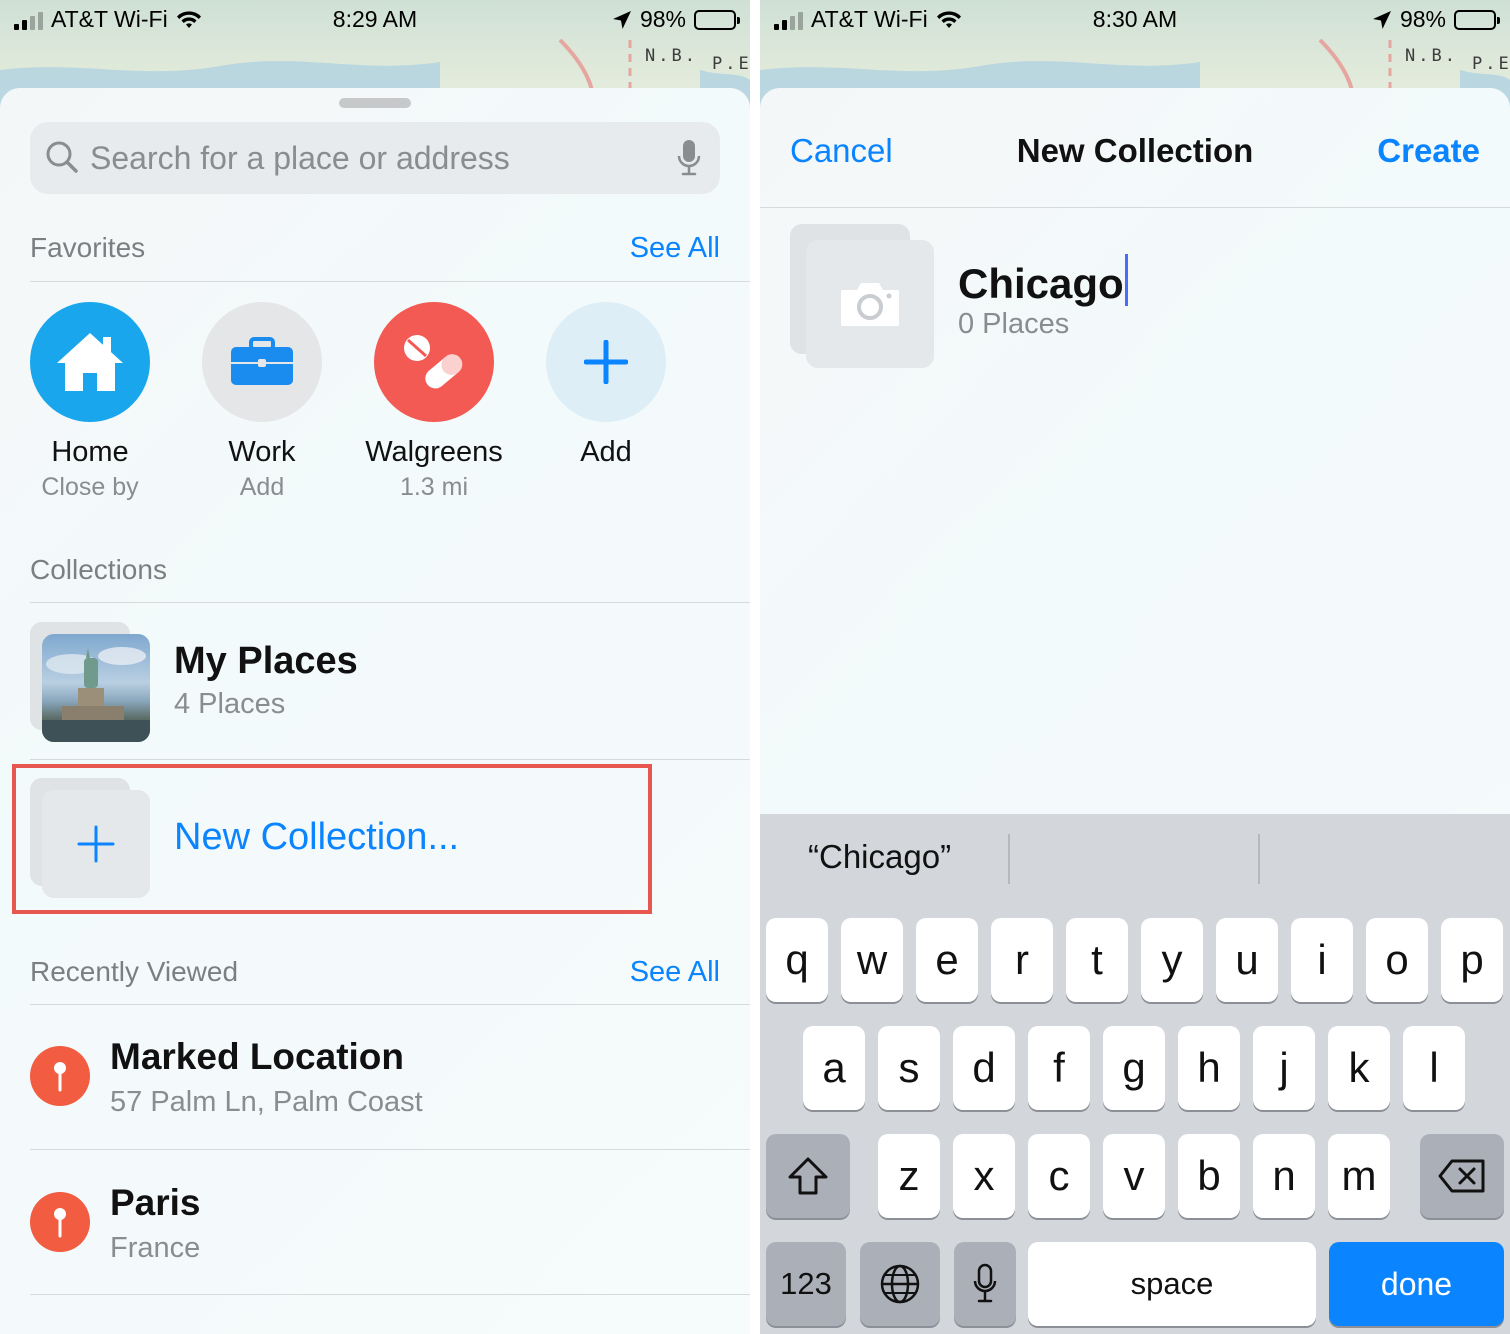  Describe the element at coordinates (1284, 1176) in the screenshot. I see `key-n: n` at that location.